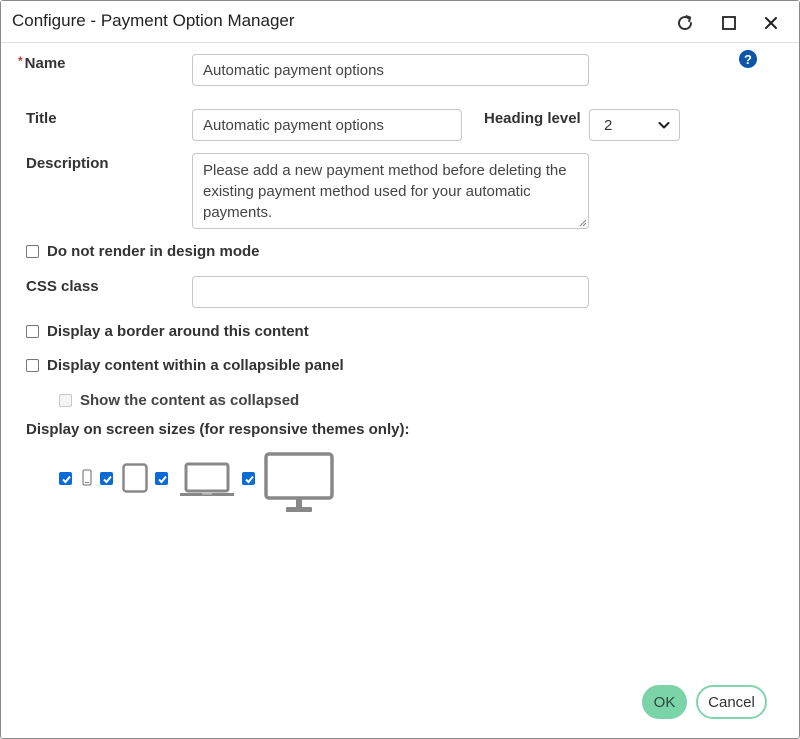 The image size is (800, 739). I want to click on dialog-title: Configure - Payment Option Manager, so click(153, 20).